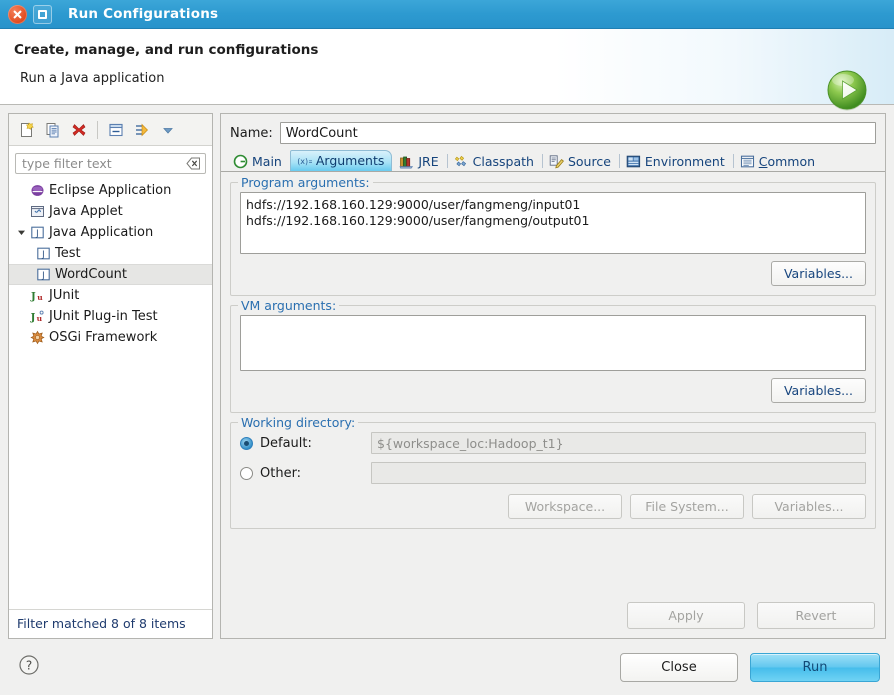 Image resolution: width=894 pixels, height=695 pixels. Describe the element at coordinates (553, 617) in the screenshot. I see `apply-revert-row: Apply Revert` at that location.